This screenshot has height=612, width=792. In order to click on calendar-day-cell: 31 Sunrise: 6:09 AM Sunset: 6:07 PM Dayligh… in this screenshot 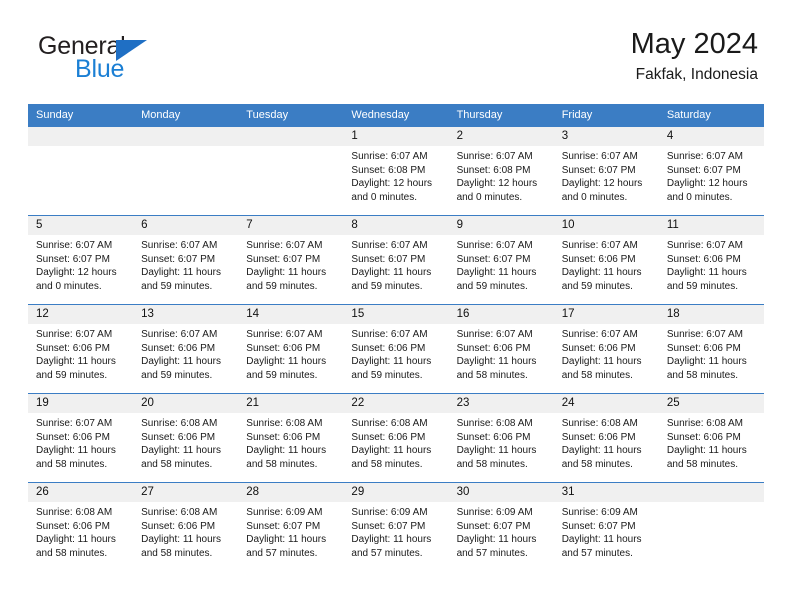, I will do `click(606, 526)`.